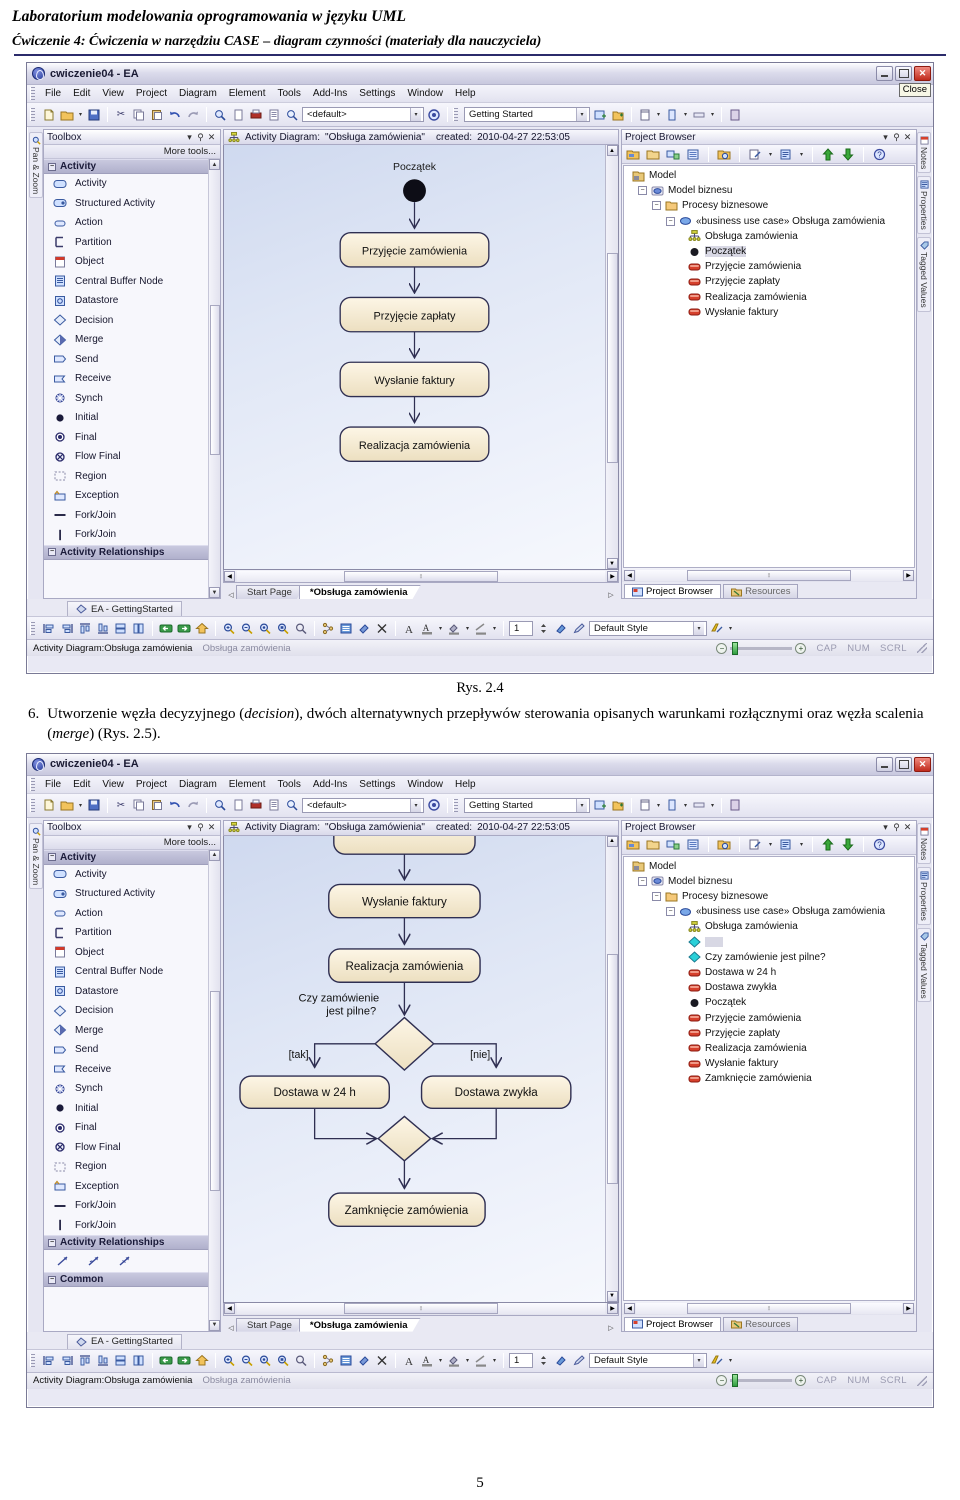 This screenshot has height=1500, width=960. Describe the element at coordinates (922, 73) in the screenshot. I see `close-button` at that location.